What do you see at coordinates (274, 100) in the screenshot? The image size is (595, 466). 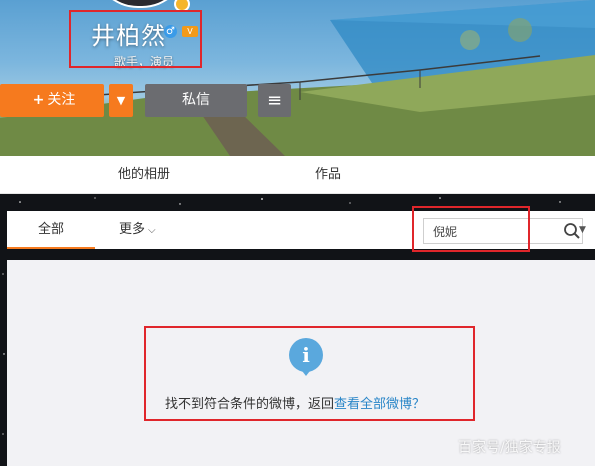 I see `more-menu-icon: ≡` at bounding box center [274, 100].